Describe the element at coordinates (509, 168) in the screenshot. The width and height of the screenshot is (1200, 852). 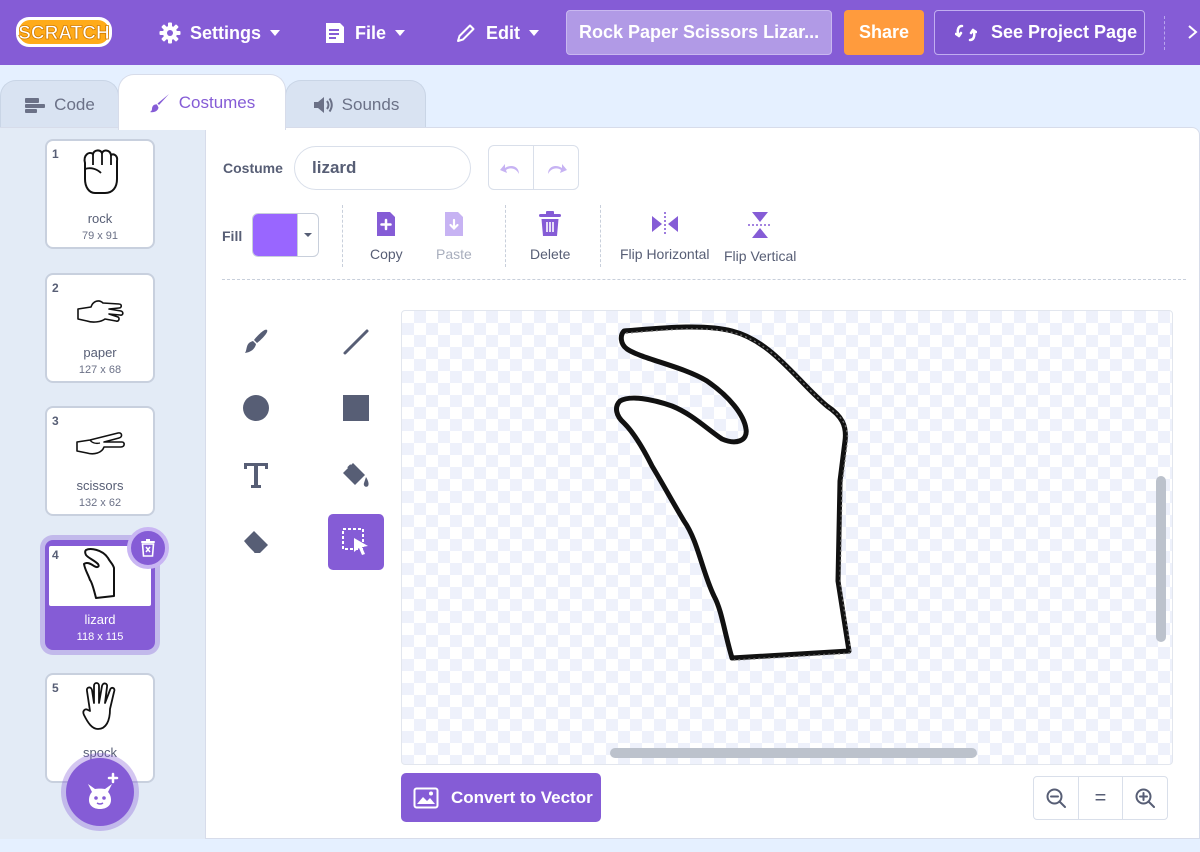
I see `undo-icon` at that location.